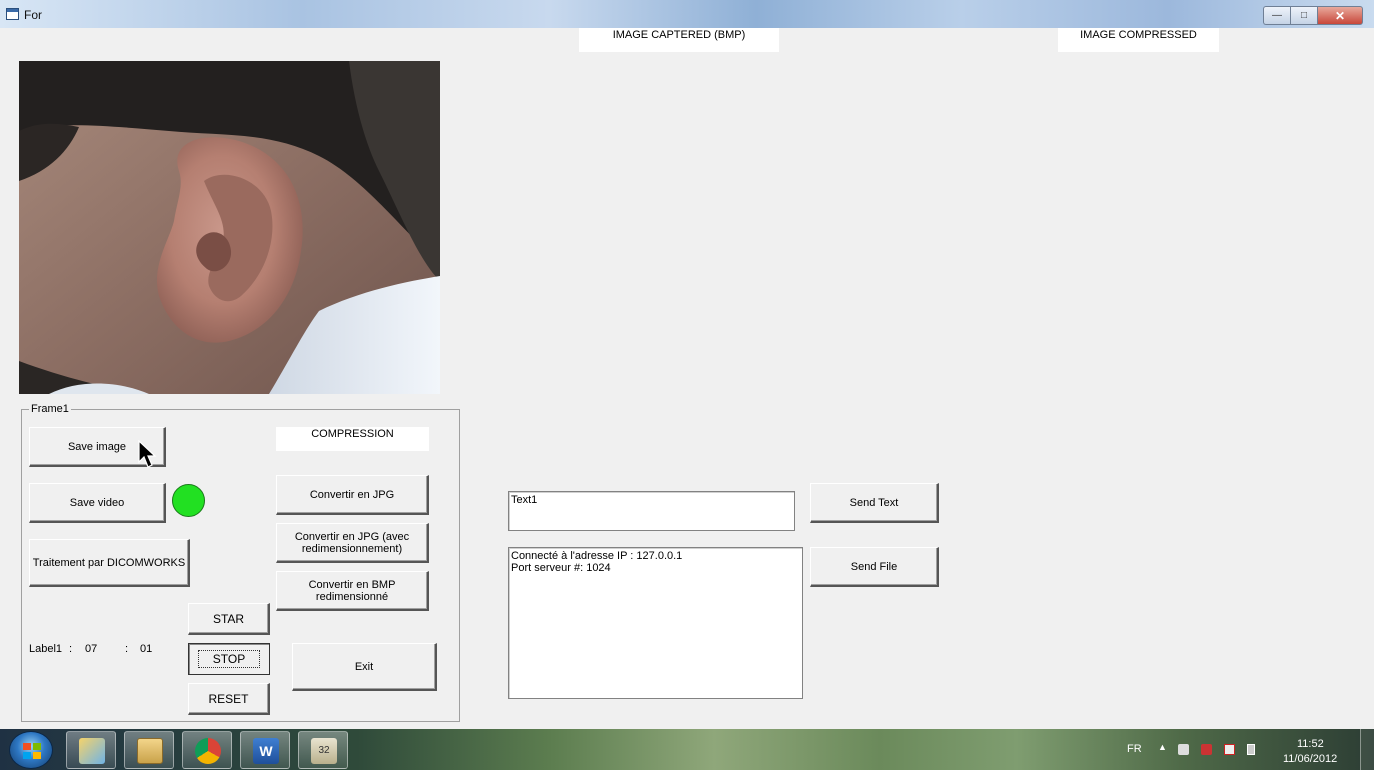 The height and width of the screenshot is (770, 1374). I want to click on reset-button: RESET, so click(229, 699).